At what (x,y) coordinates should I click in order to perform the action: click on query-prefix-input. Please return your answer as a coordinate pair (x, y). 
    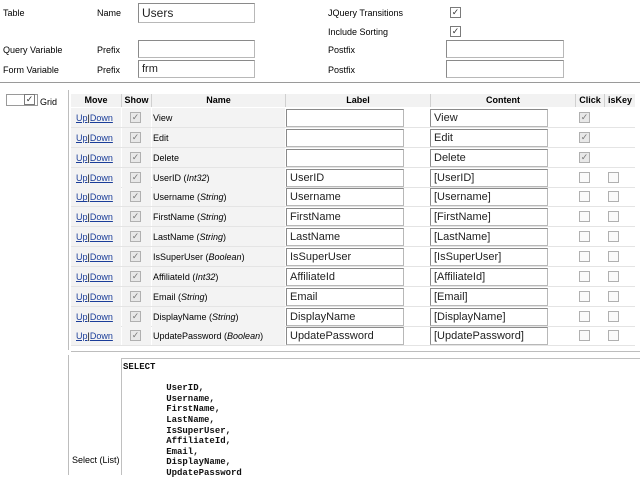
    Looking at the image, I should click on (196, 49).